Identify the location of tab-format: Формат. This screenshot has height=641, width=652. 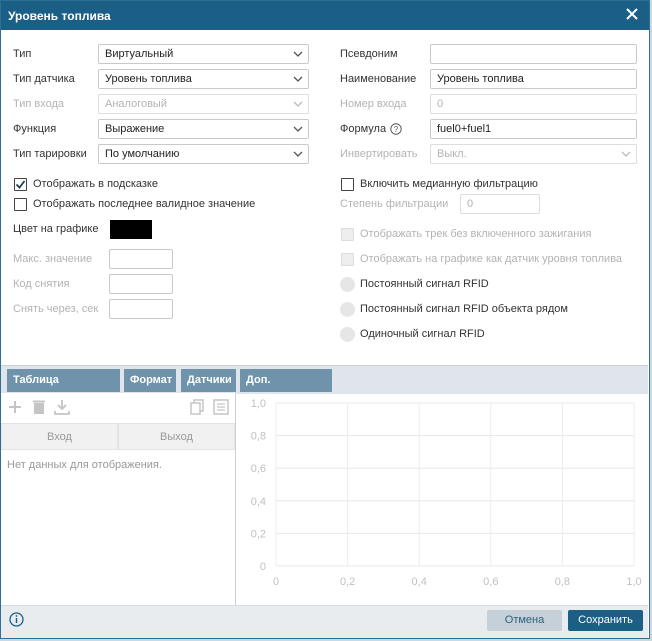
(150, 380).